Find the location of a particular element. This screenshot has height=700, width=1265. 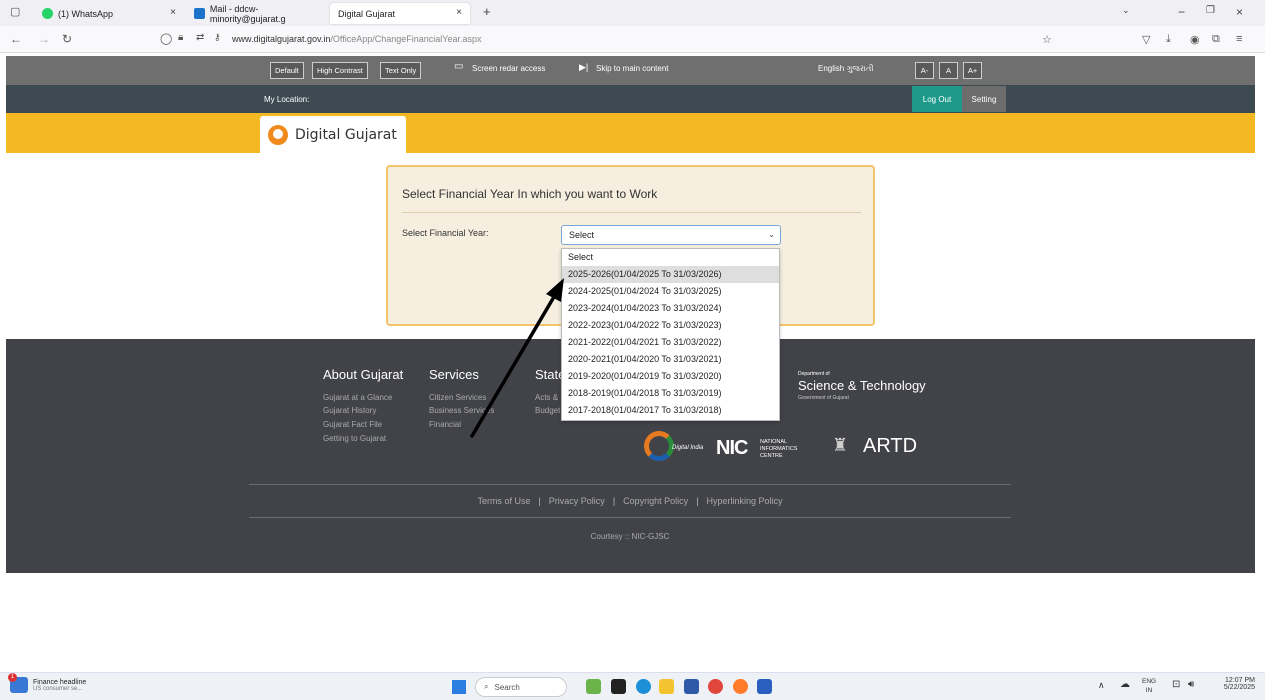

arrow-head is located at coordinates (555, 290).